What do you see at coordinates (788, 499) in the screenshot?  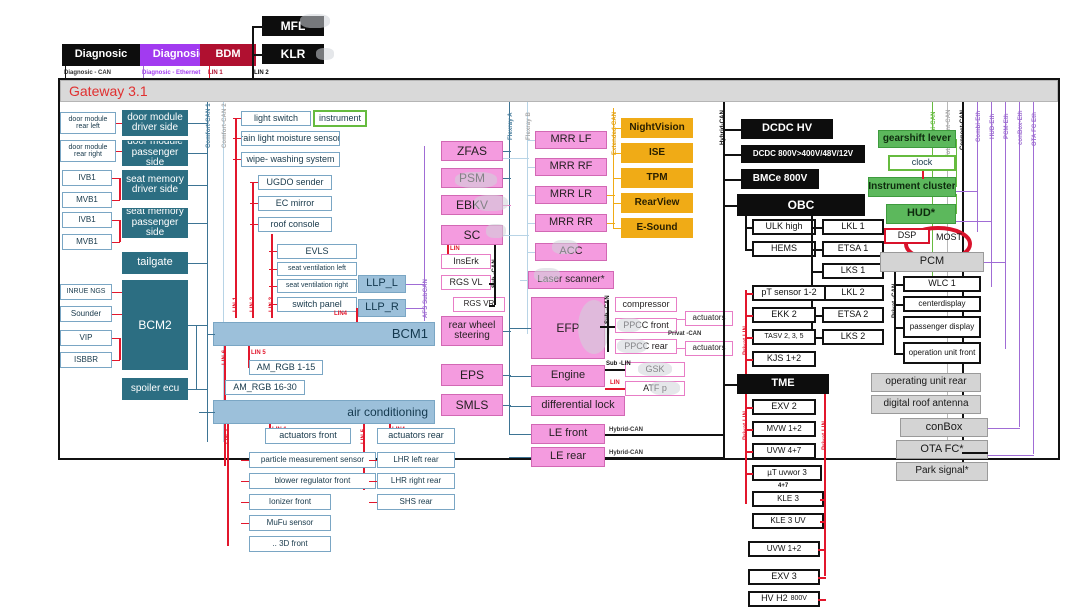 I see `kle3-a: KLE 3` at bounding box center [788, 499].